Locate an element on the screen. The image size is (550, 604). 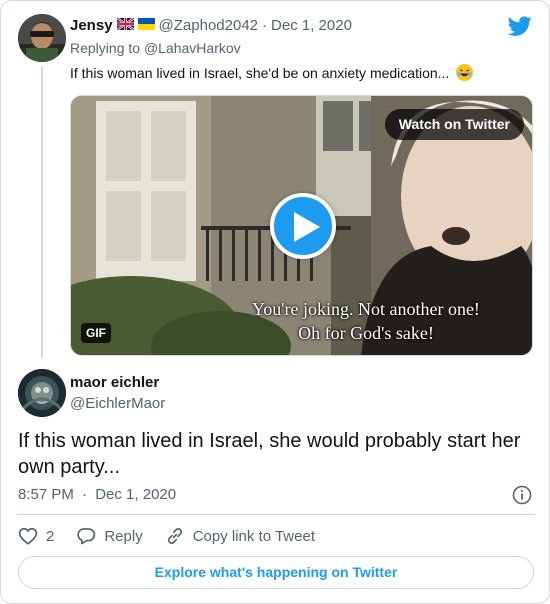
copy-link-action: Copy link to Tweet is located at coordinates (240, 536).